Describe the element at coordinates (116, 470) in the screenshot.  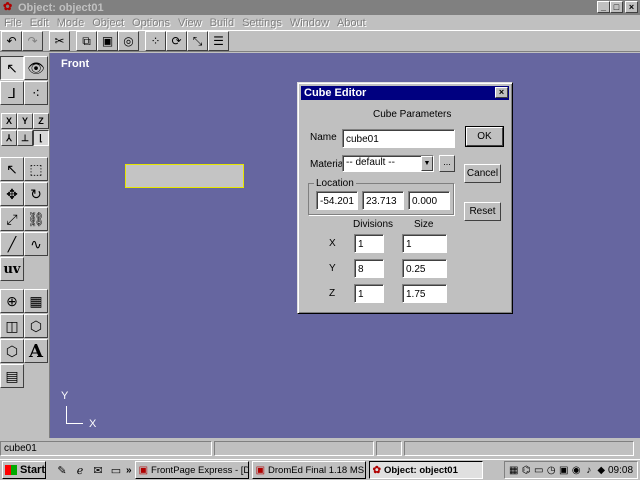
I see `quicklaunch-desktop-icon: ▭` at that location.